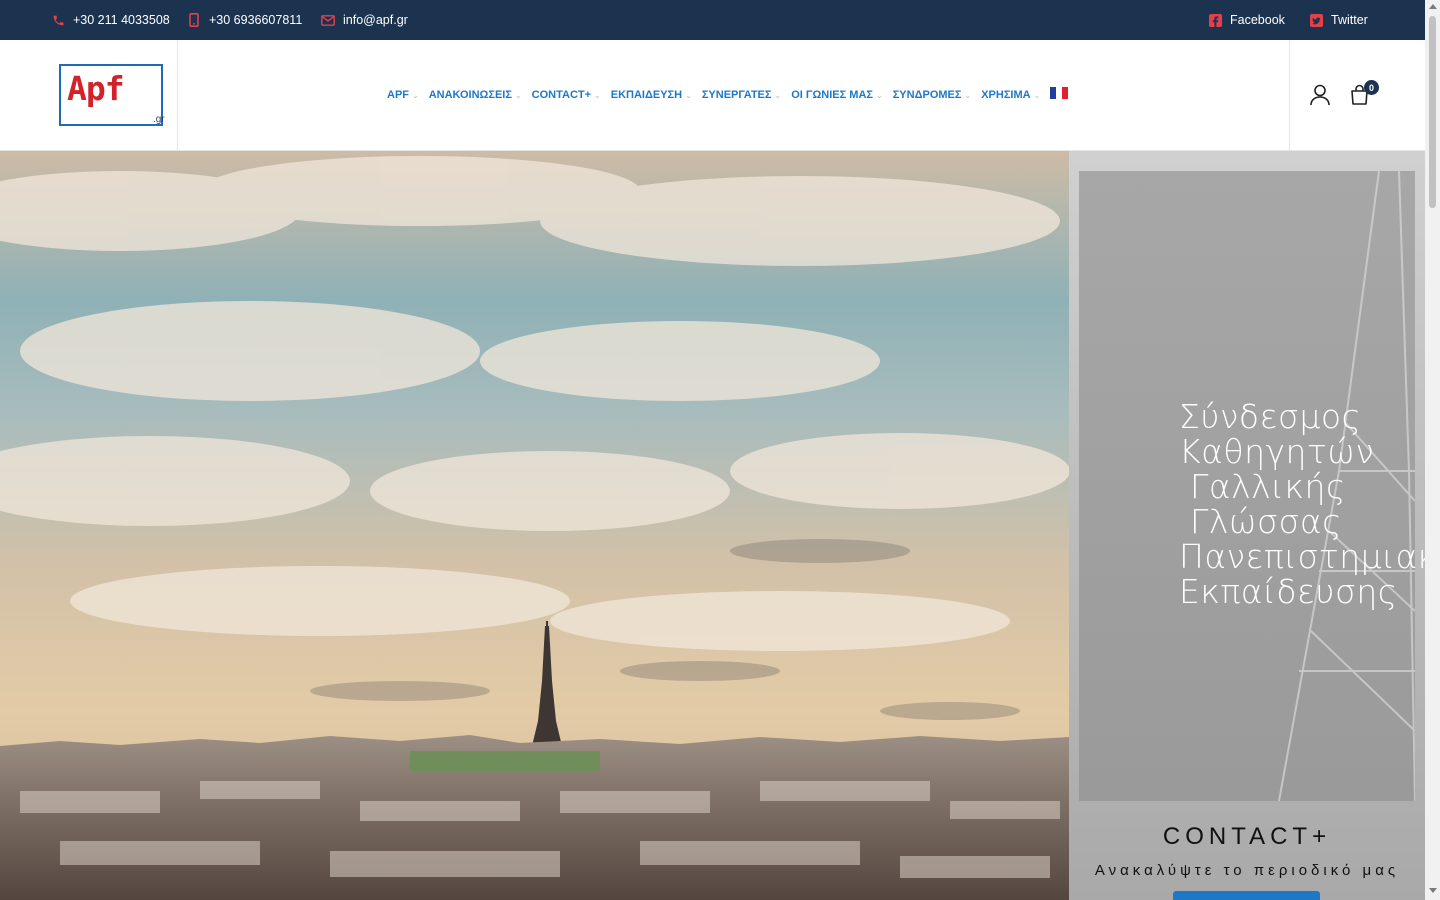 This screenshot has width=1440, height=900. I want to click on scroll-up-arrow-icon, so click(1433, 6).